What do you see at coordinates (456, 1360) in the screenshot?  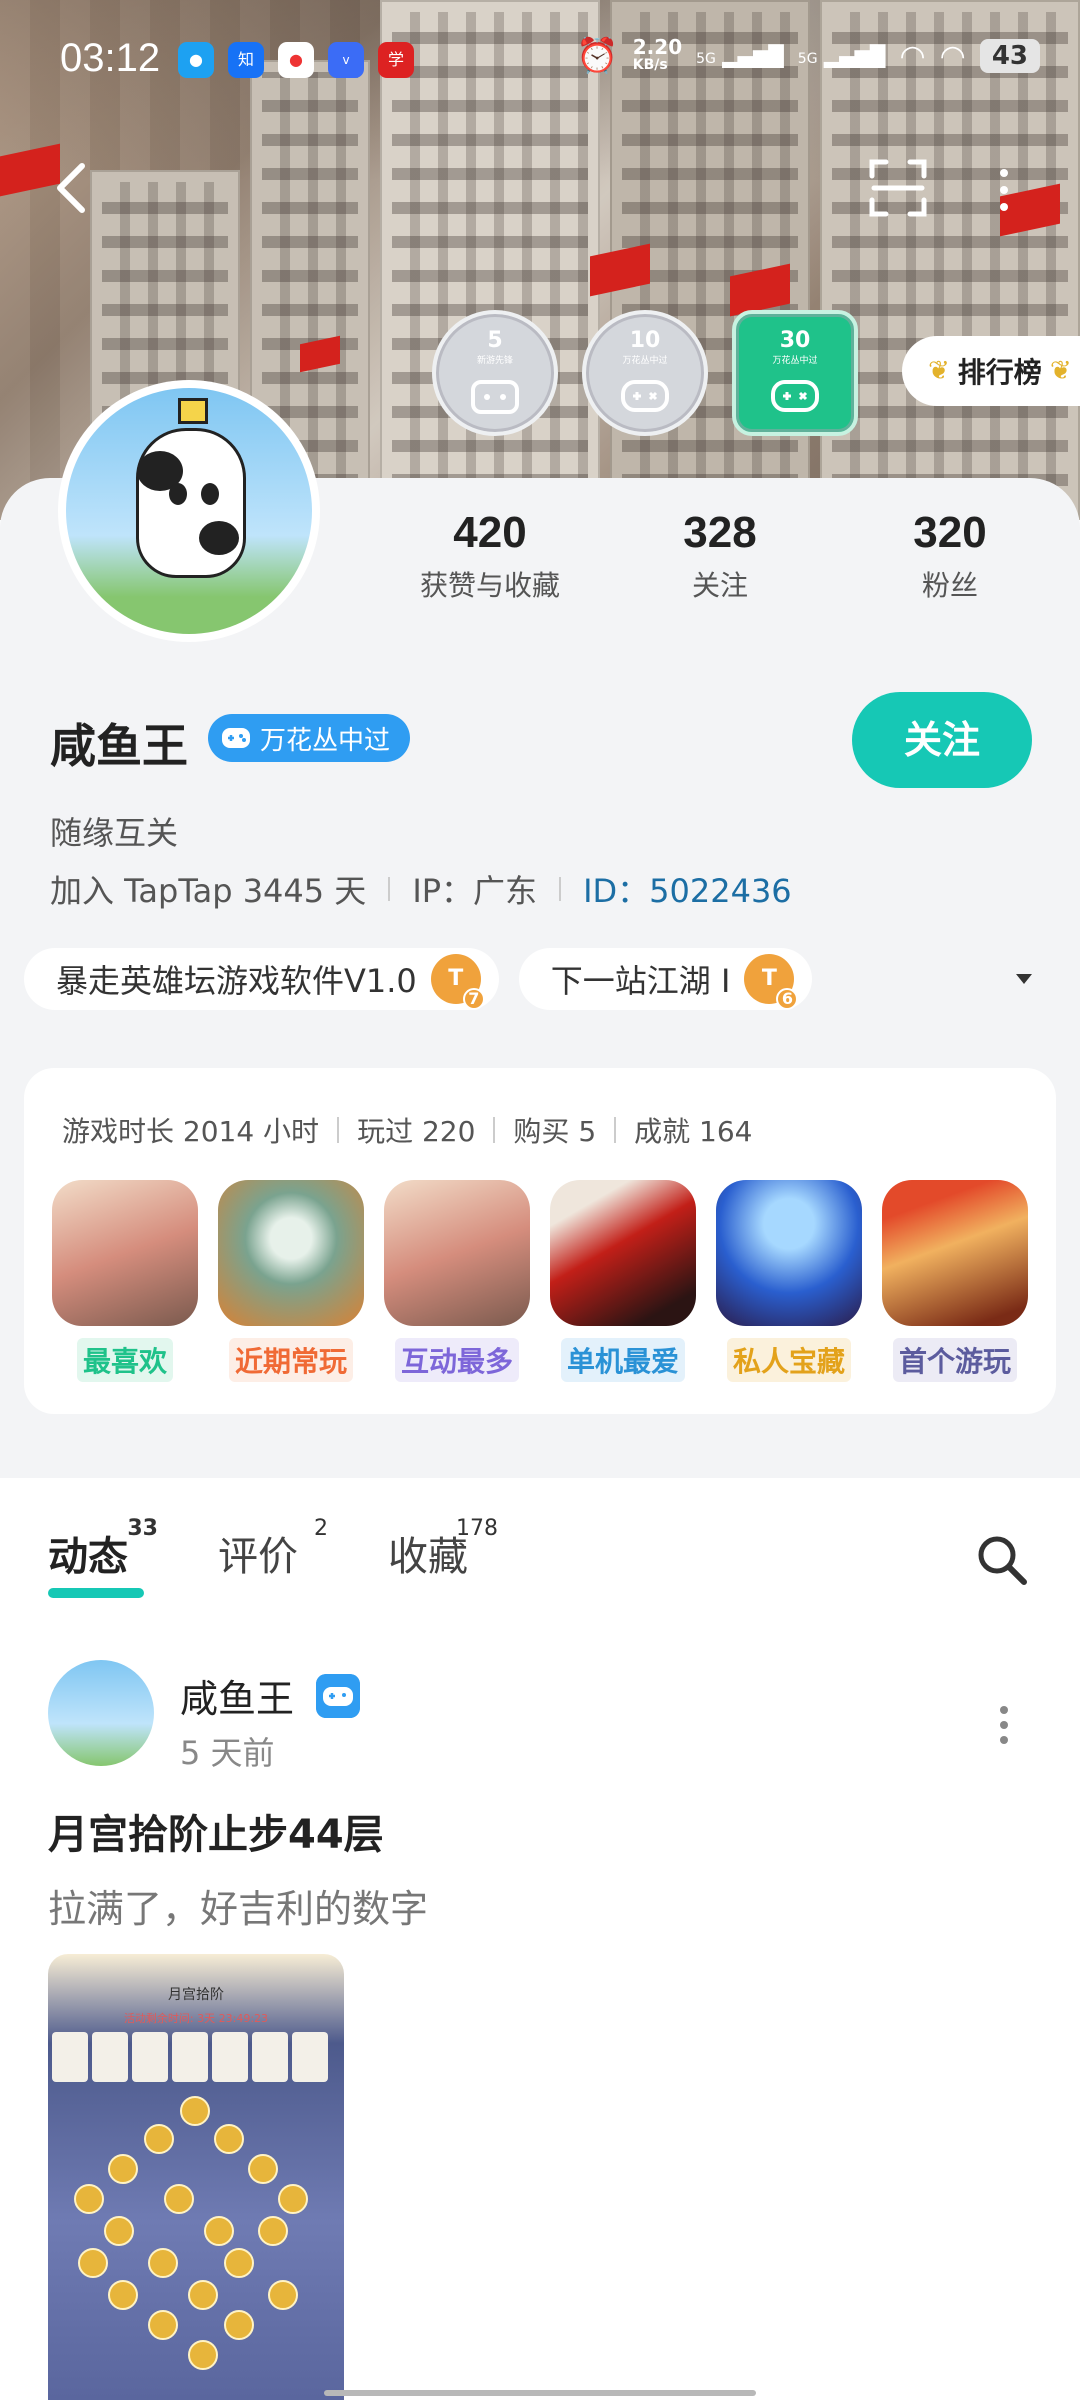 I see `game-label: 互动最多` at bounding box center [456, 1360].